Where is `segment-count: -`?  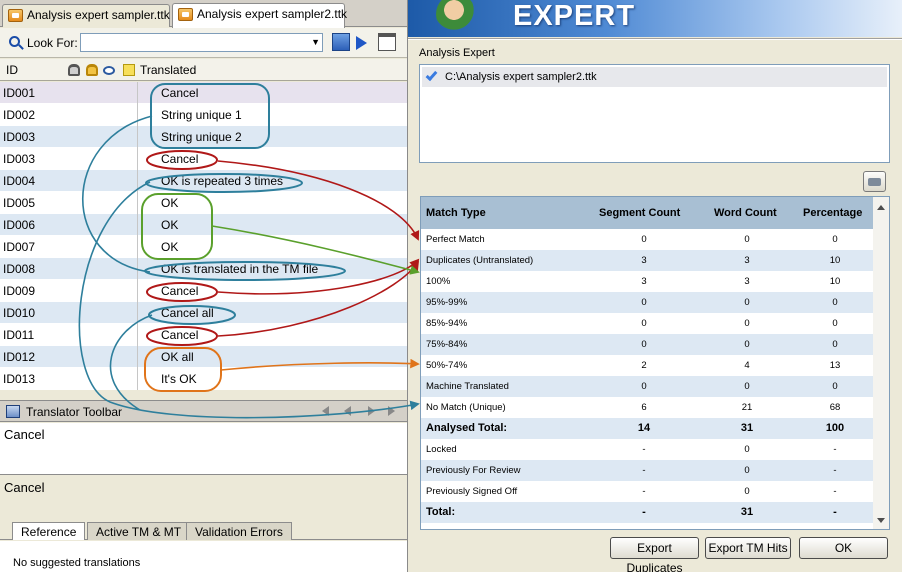 segment-count: - is located at coordinates (644, 449).